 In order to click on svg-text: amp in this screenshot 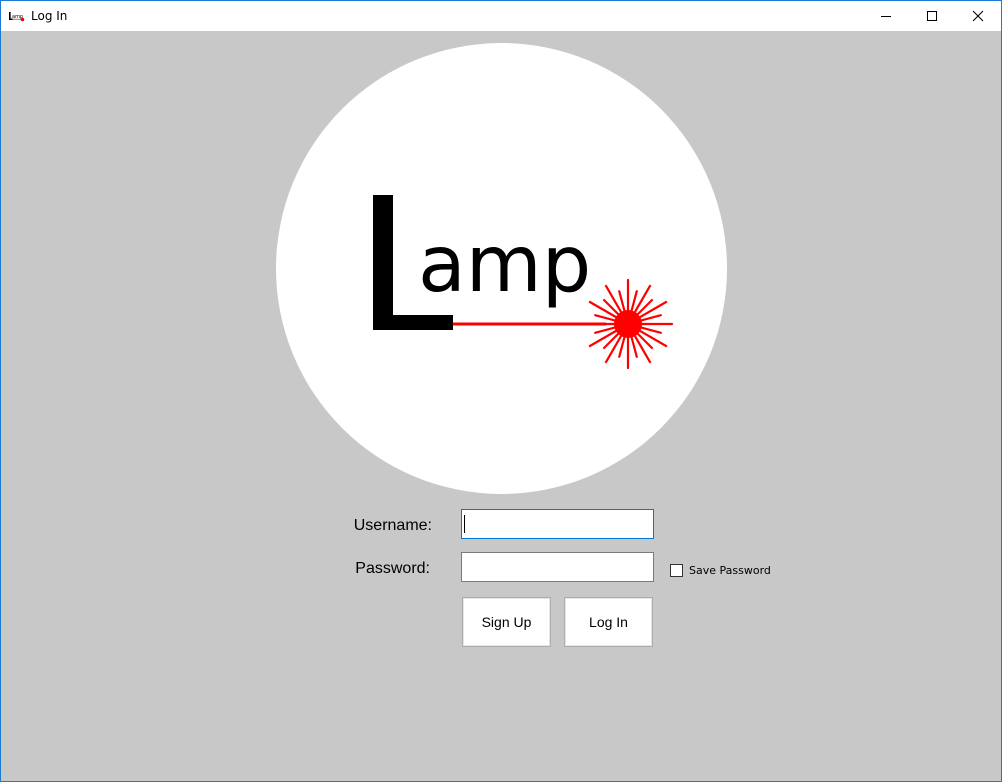, I will do `click(504, 265)`.